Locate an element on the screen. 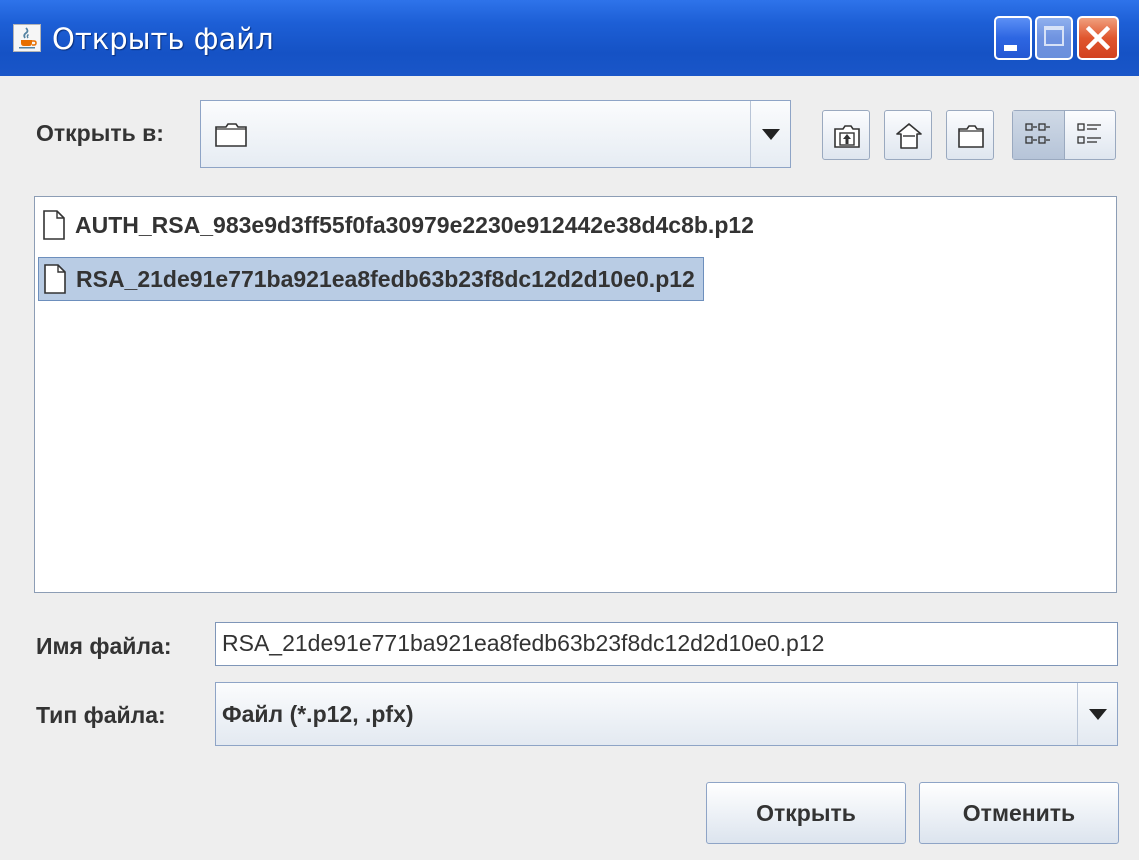  up-folder-button is located at coordinates (846, 135).